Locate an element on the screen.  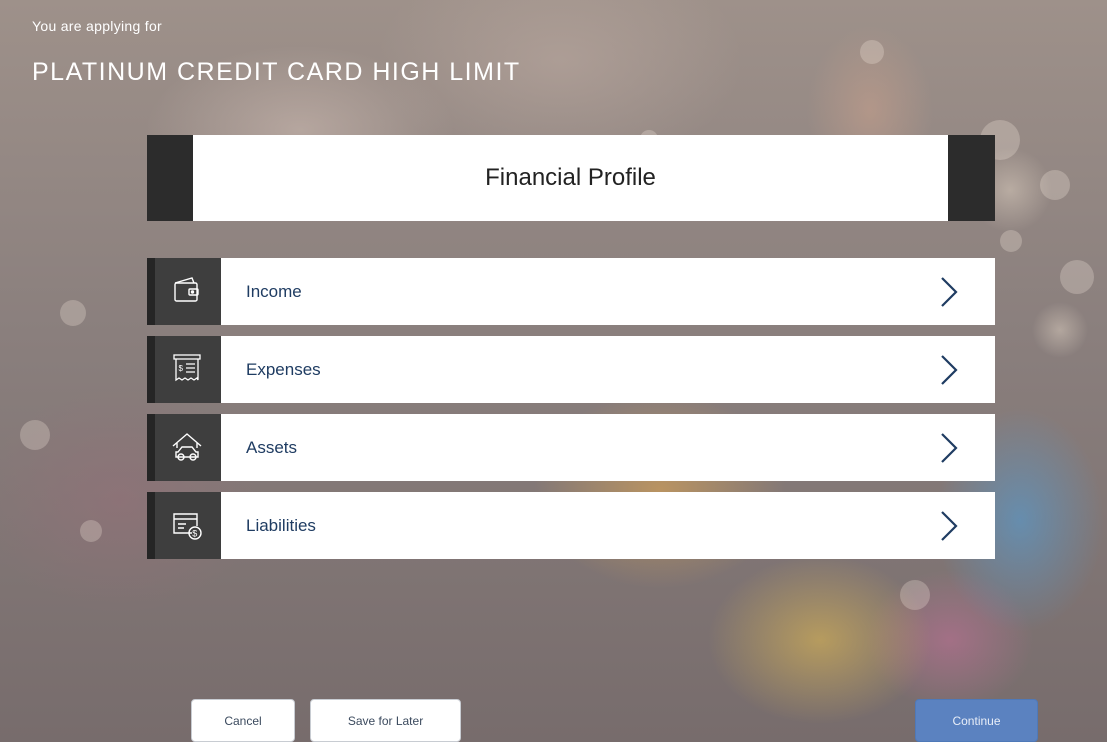
liabilities-row: $ Liabilities is located at coordinates (571, 525).